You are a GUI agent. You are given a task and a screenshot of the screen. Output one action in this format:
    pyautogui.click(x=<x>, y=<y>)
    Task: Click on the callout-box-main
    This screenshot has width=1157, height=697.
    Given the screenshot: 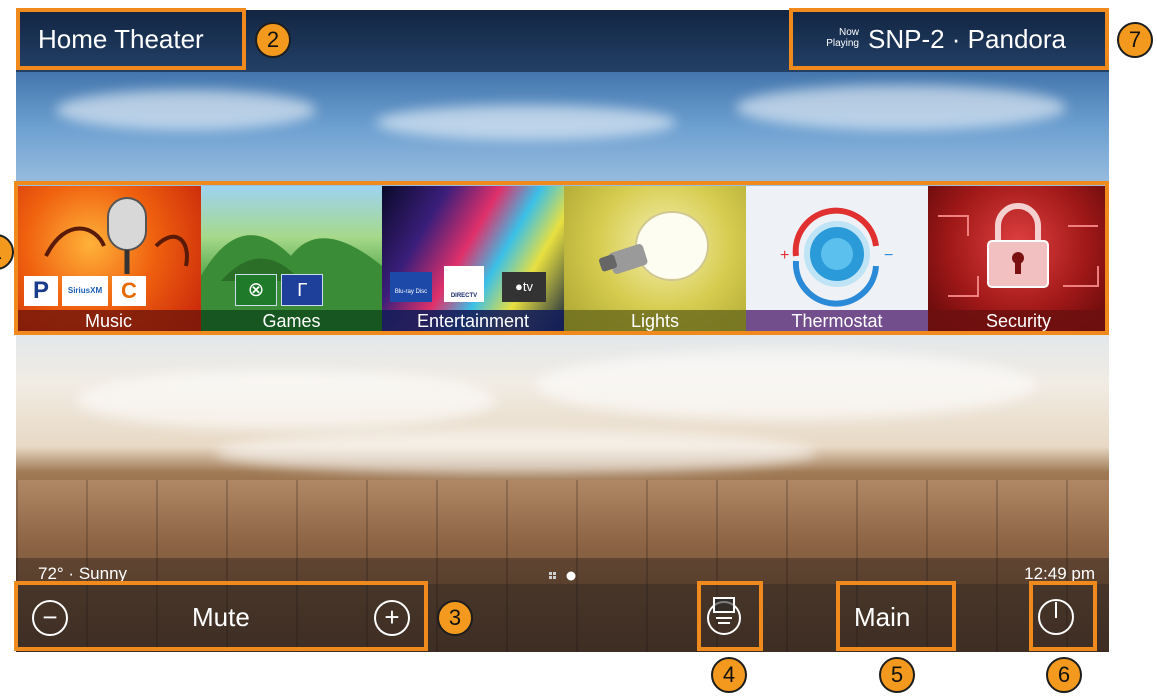 What is the action you would take?
    pyautogui.click(x=896, y=616)
    